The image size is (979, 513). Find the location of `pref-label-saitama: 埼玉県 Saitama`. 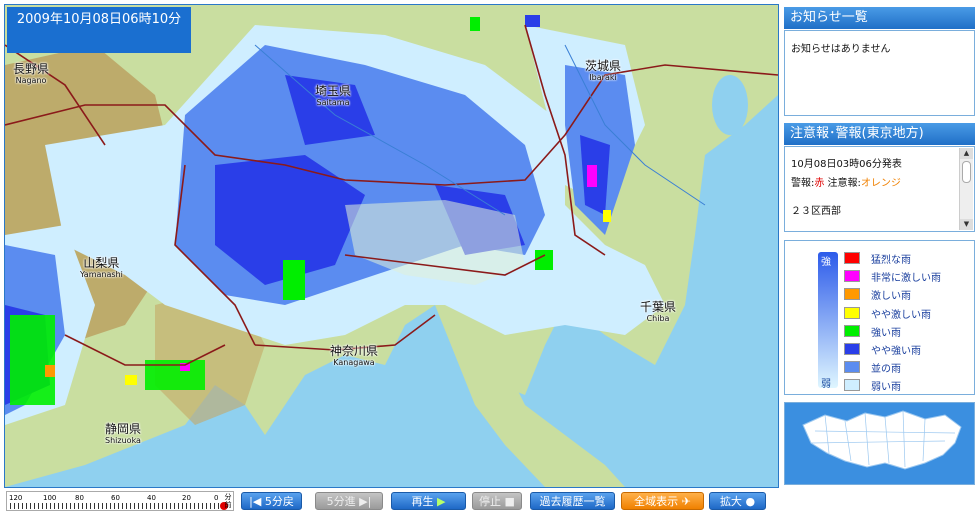

pref-label-saitama: 埼玉県 Saitama is located at coordinates (333, 96).